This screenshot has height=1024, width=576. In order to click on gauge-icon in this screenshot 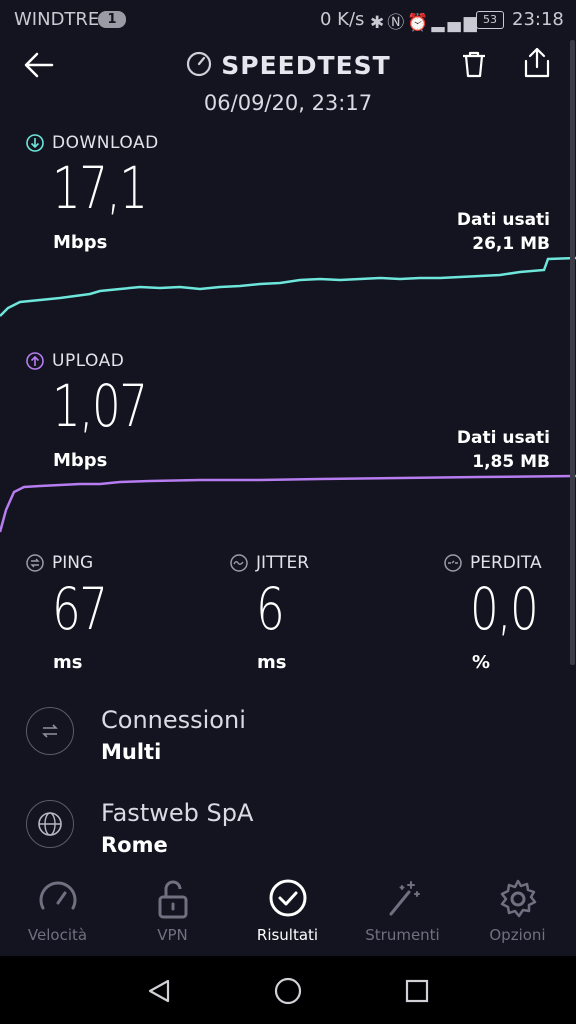, I will do `click(199, 67)`.